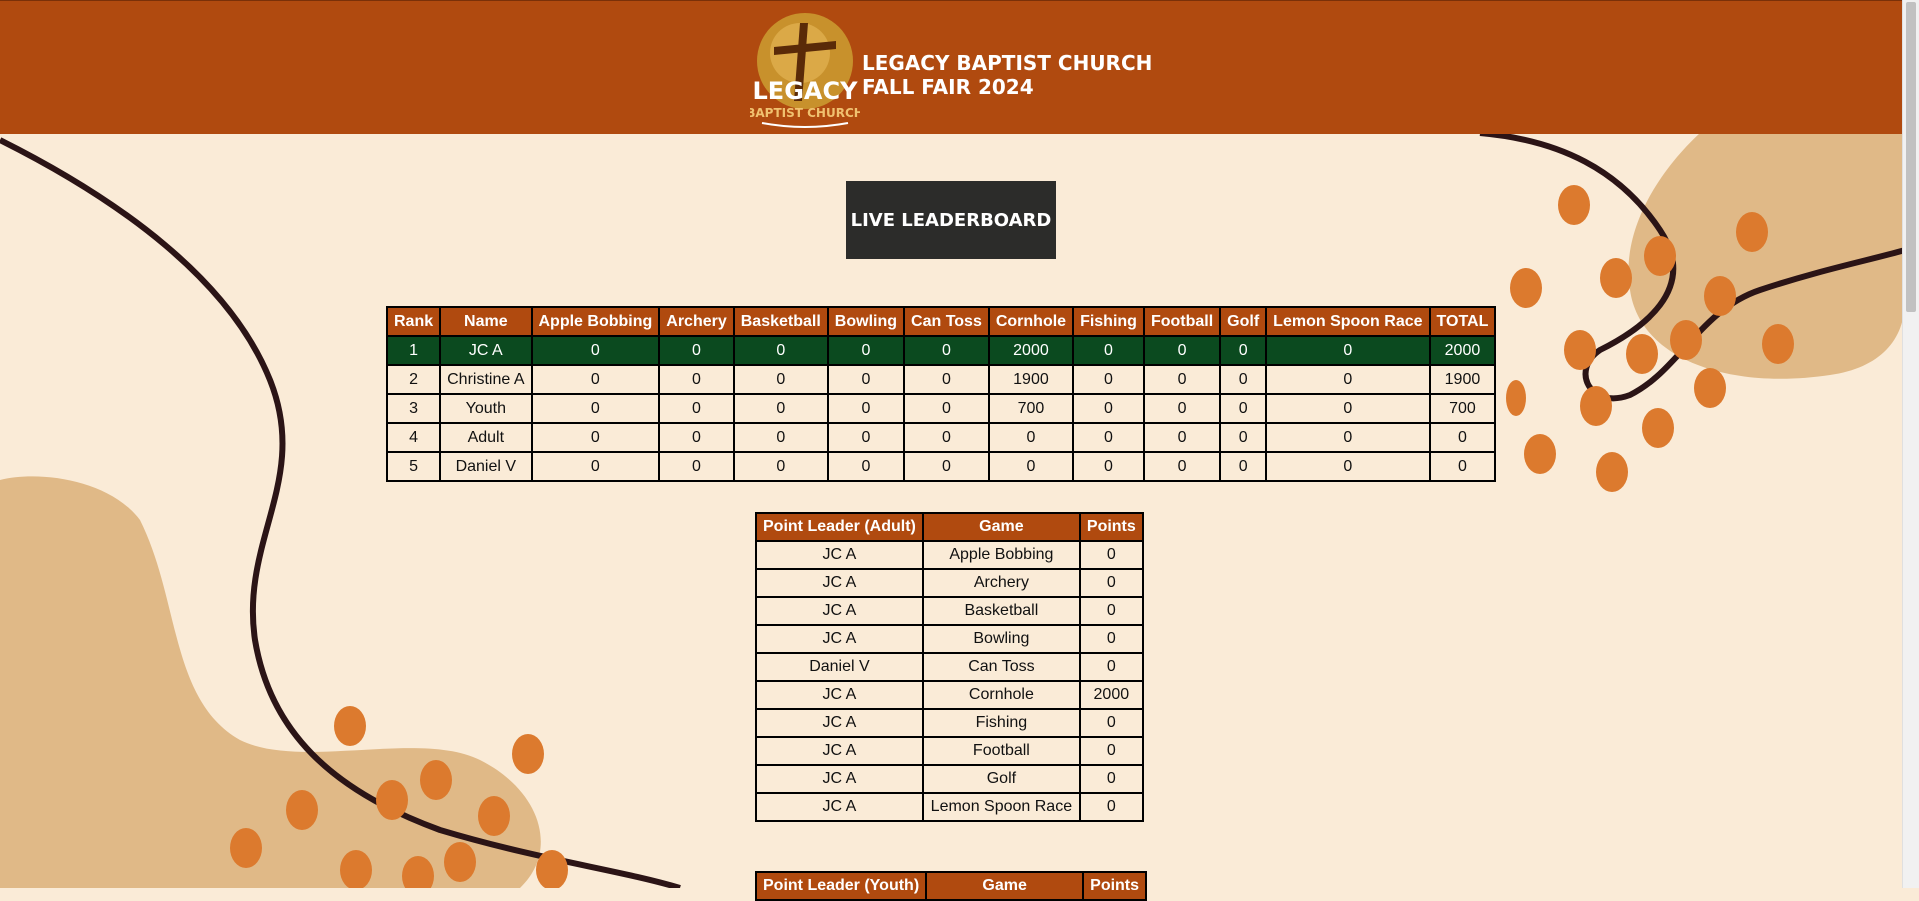 The height and width of the screenshot is (901, 1919). Describe the element at coordinates (1108, 321) in the screenshot. I see `column-header: Fishing` at that location.